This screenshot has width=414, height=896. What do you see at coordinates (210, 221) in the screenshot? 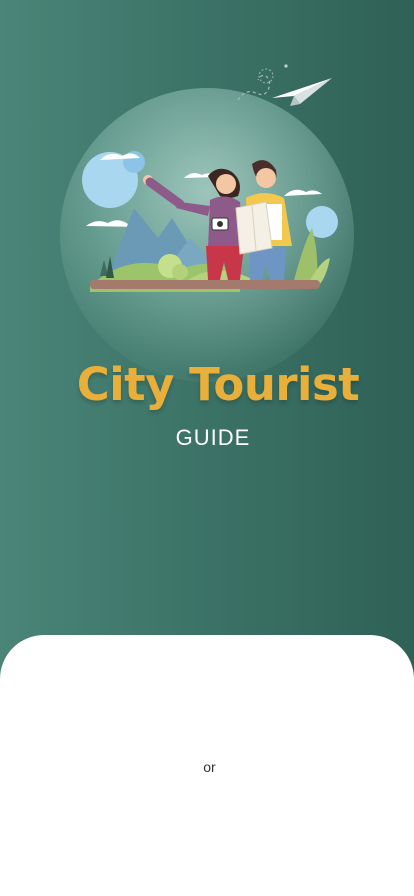
I see `tourists-illustration` at bounding box center [210, 221].